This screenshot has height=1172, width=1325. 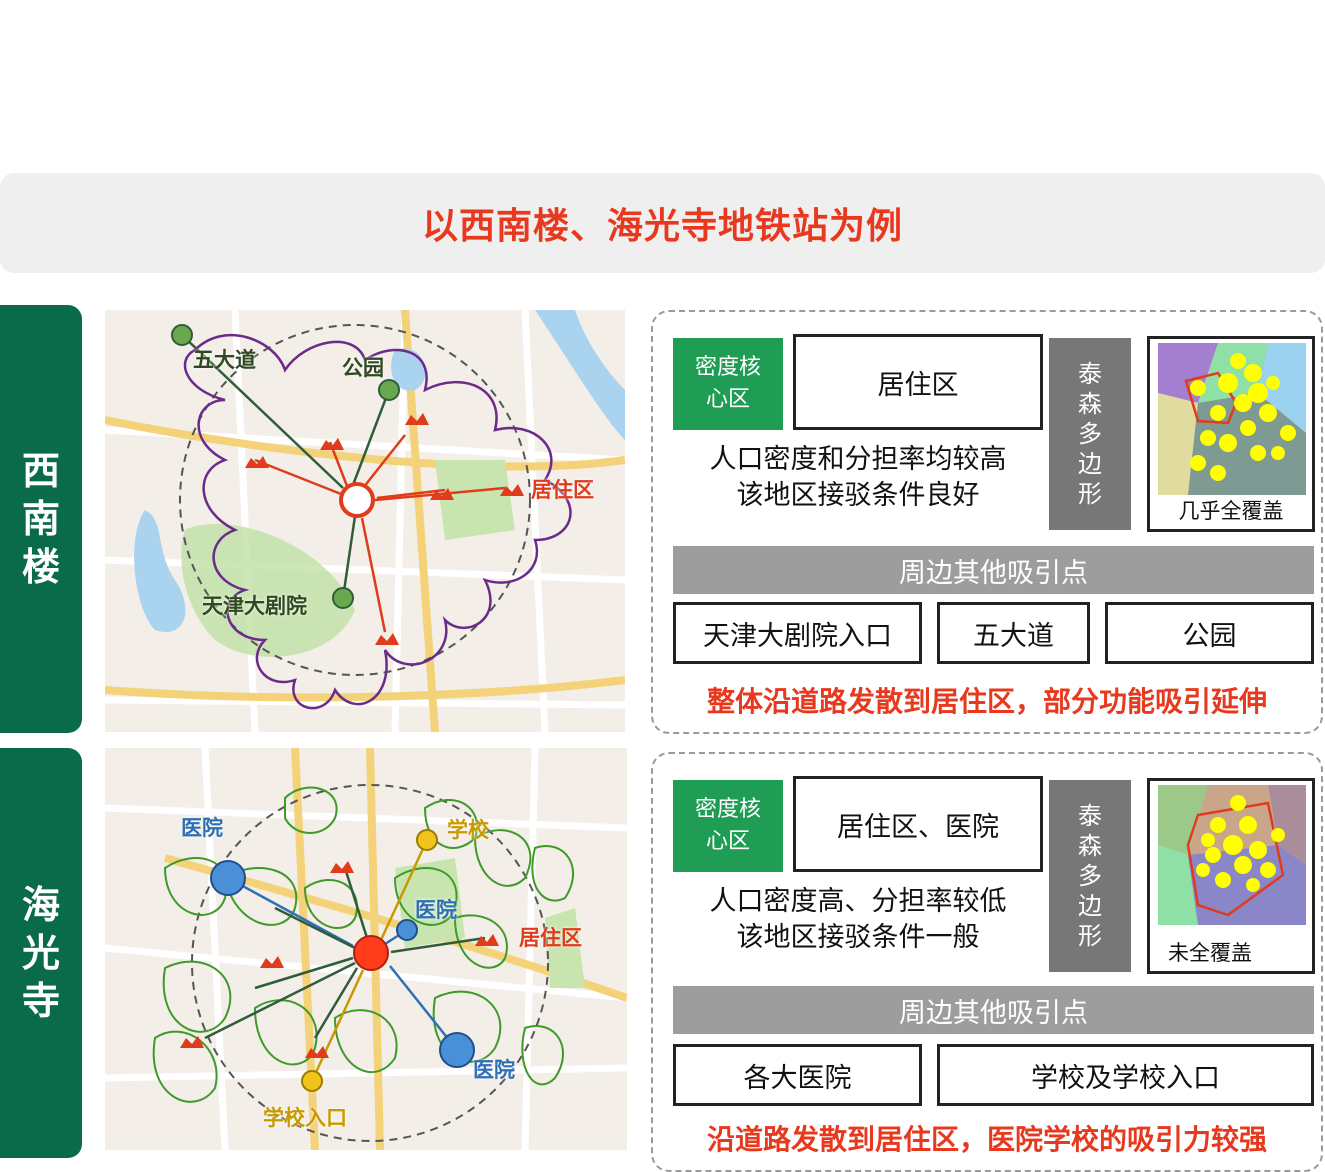 I want to click on map-label-school: 学校, so click(x=468, y=830).